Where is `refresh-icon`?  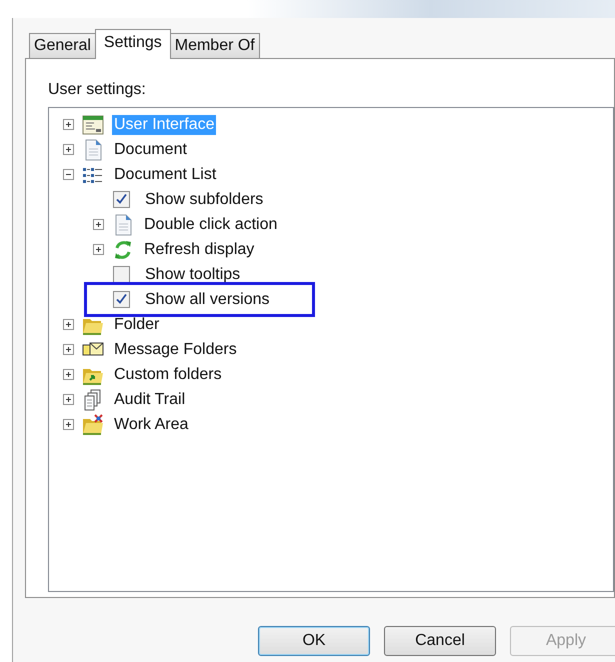
refresh-icon is located at coordinates (123, 249).